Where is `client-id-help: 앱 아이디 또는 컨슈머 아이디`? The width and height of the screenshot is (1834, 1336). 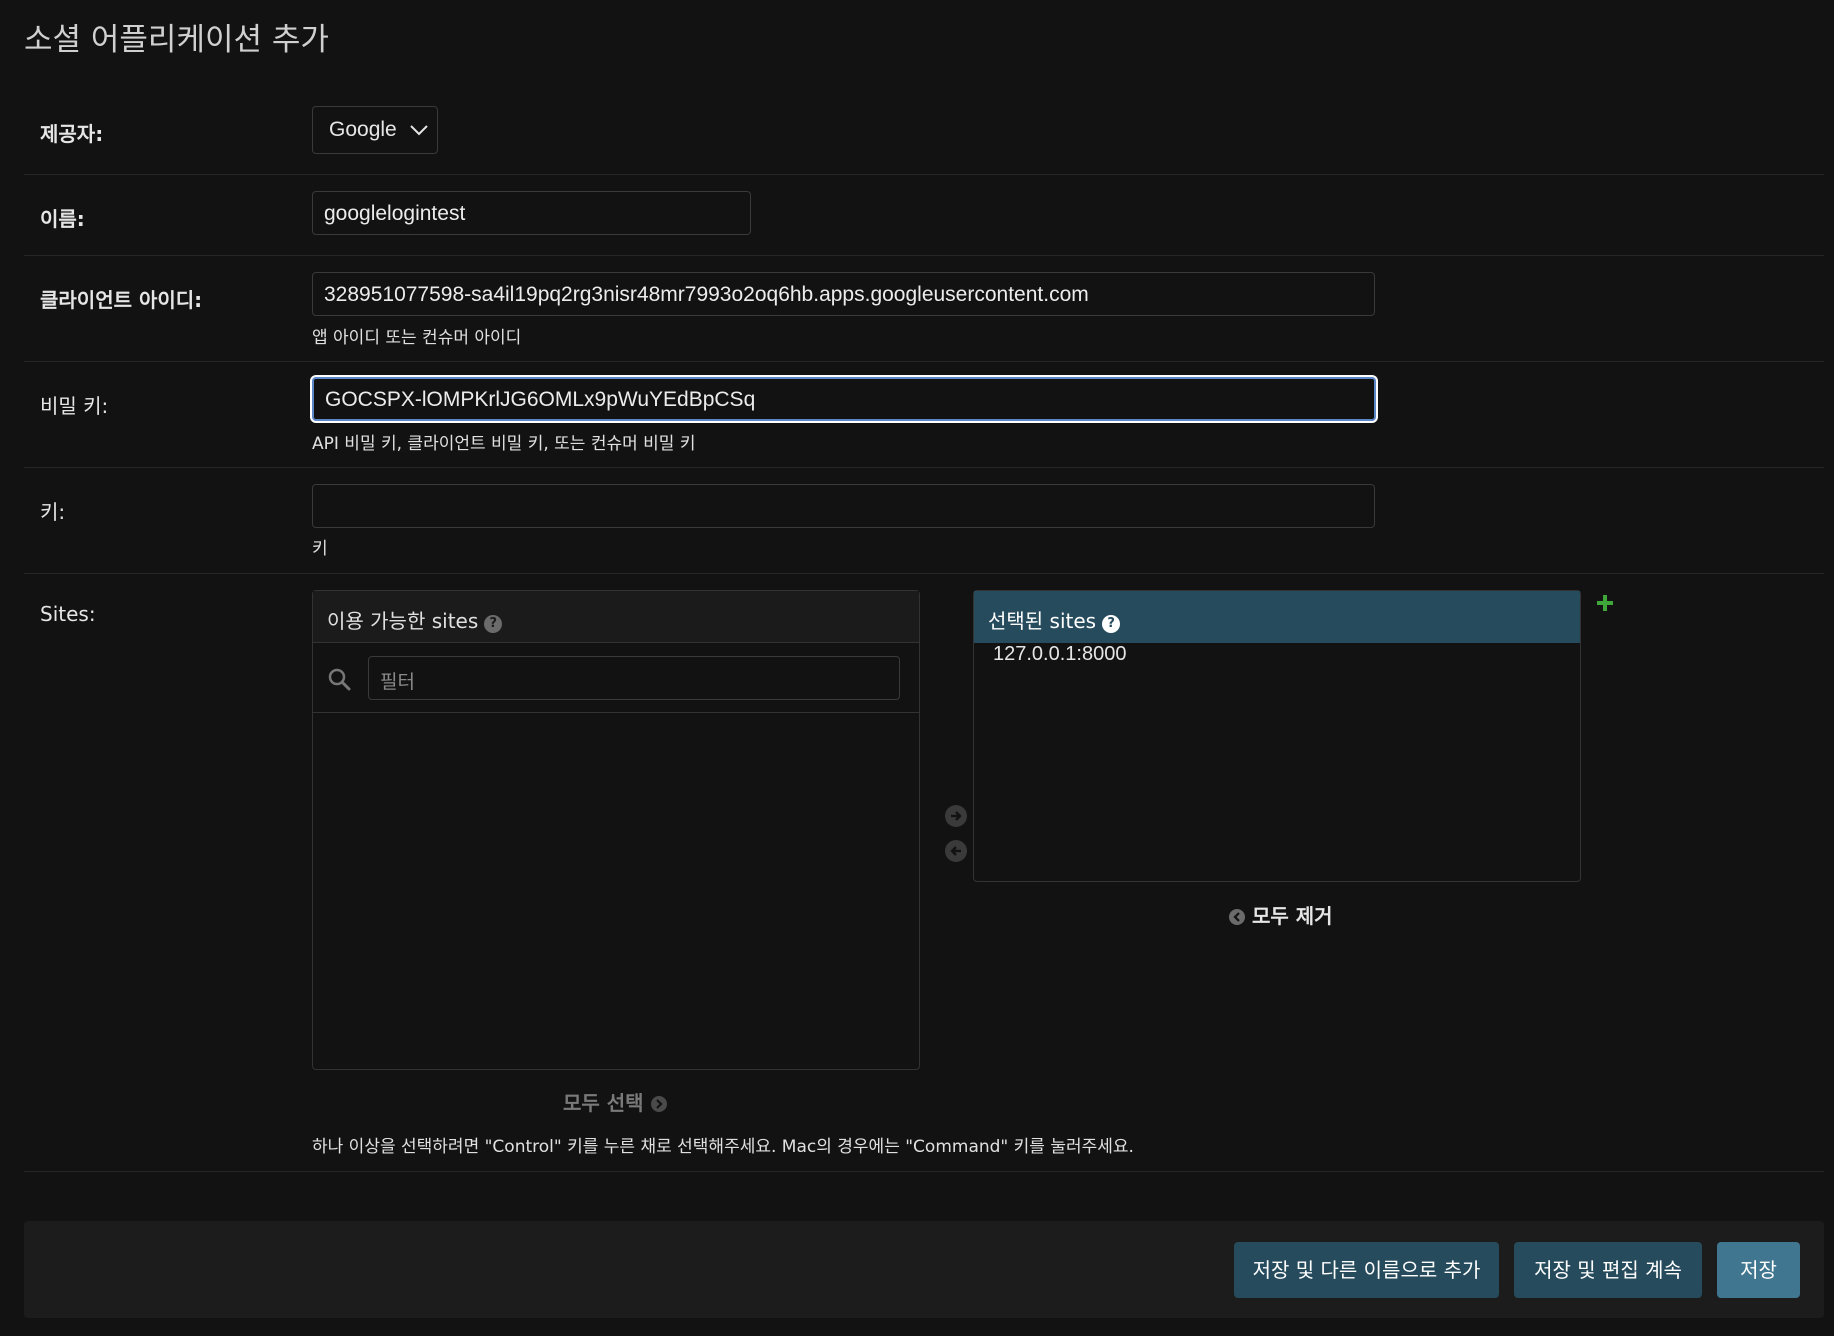
client-id-help: 앱 아이디 또는 컨슈머 아이디 is located at coordinates (417, 338).